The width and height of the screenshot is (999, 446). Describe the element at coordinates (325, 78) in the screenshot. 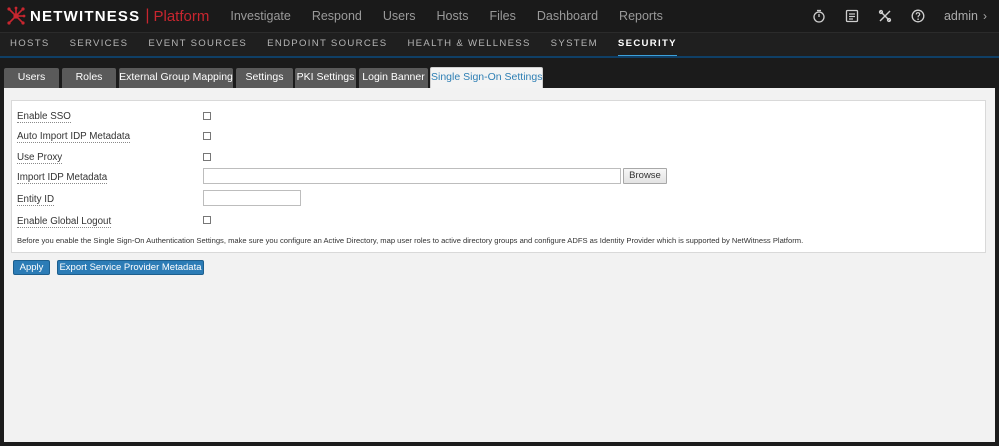

I see `tab-pki-settings: PKI Settings` at that location.